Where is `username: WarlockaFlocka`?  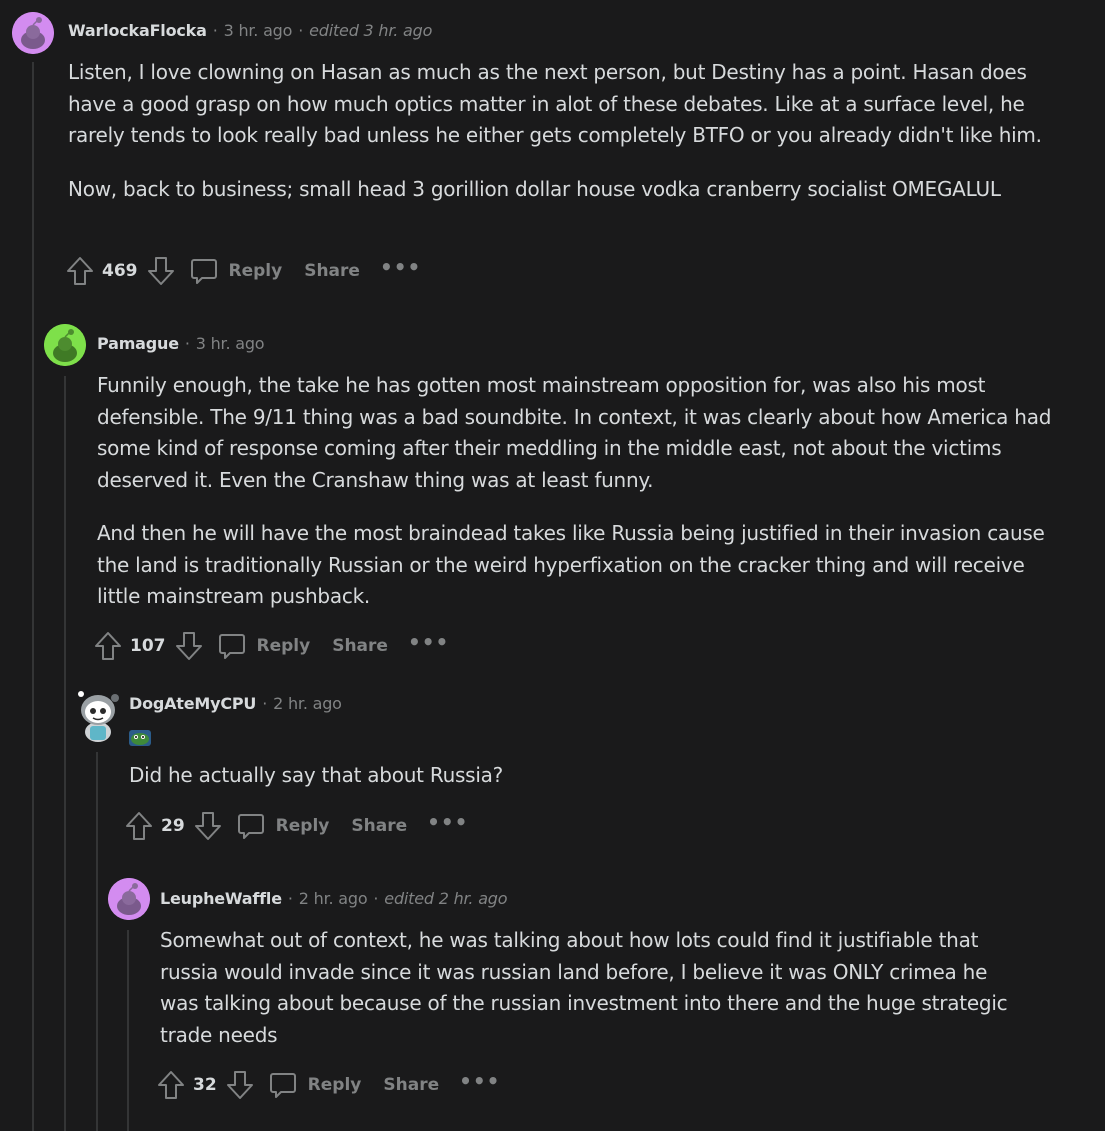 username: WarlockaFlocka is located at coordinates (137, 30).